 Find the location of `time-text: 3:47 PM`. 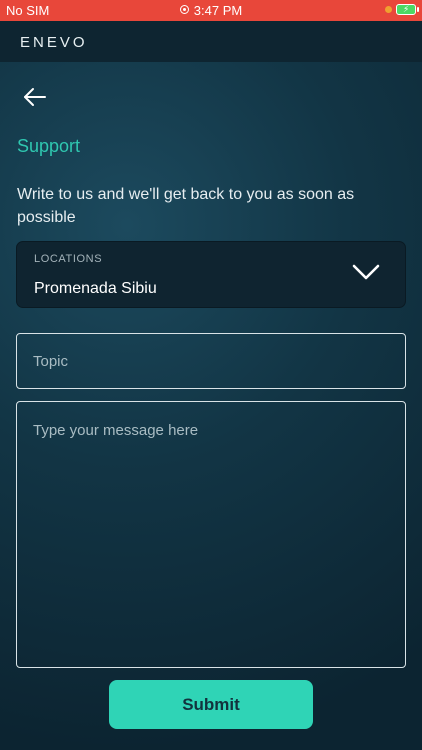

time-text: 3:47 PM is located at coordinates (218, 10).